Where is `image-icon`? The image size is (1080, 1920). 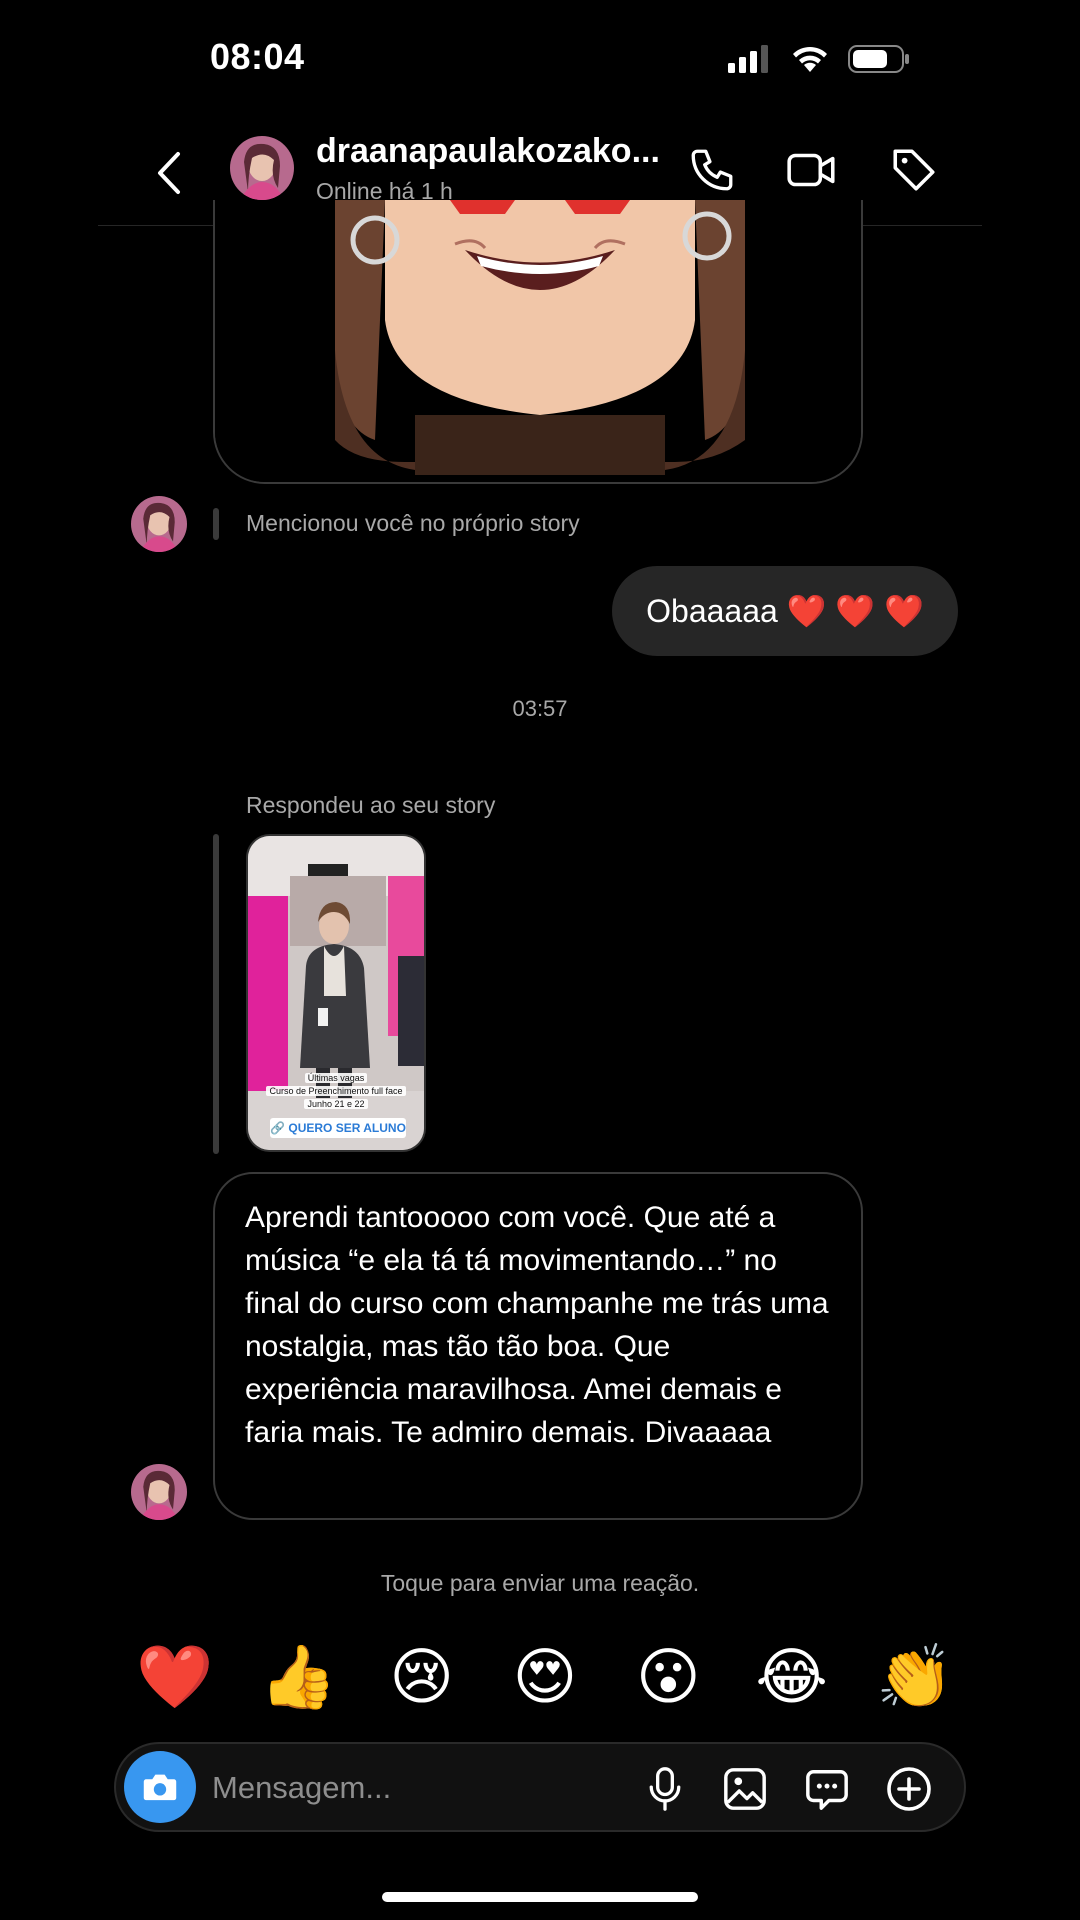
image-icon is located at coordinates (745, 1789).